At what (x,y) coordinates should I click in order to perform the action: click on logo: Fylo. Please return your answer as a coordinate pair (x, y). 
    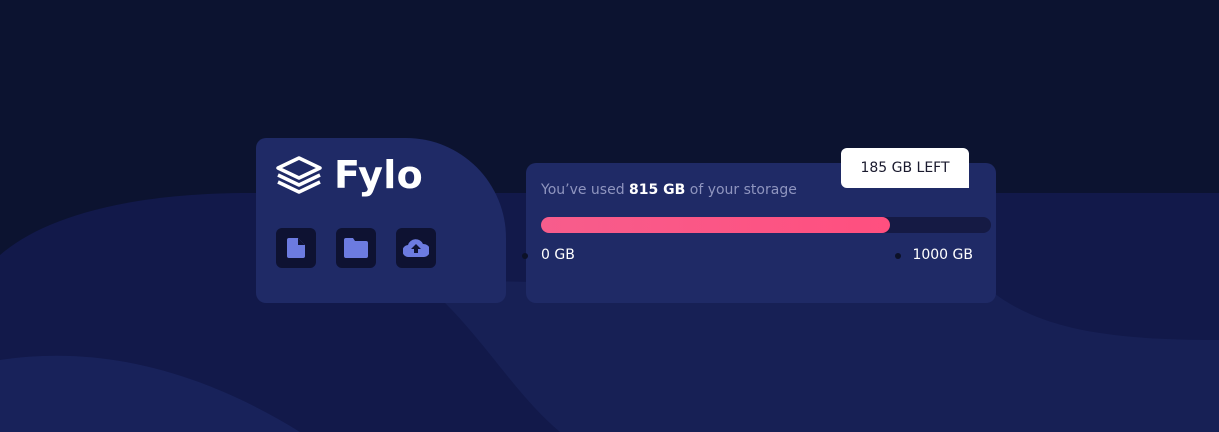
    Looking at the image, I should click on (349, 175).